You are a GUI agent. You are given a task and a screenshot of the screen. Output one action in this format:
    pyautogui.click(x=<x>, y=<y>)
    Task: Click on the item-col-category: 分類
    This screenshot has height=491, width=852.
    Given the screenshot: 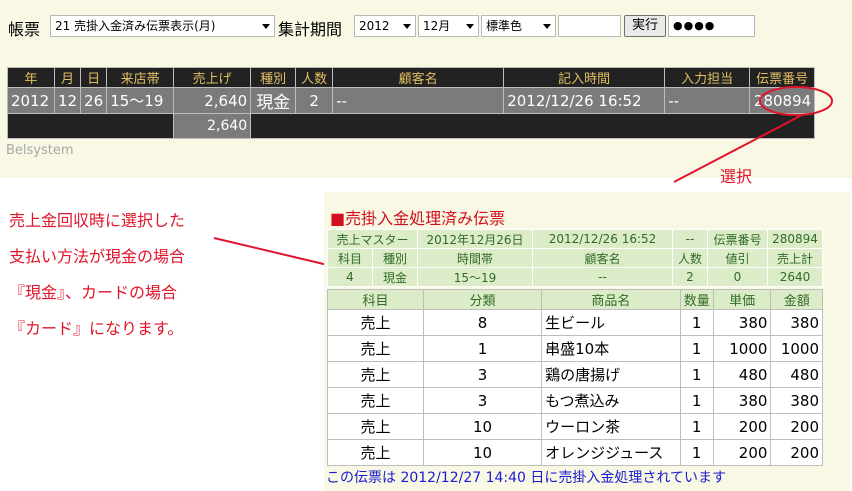 What is the action you would take?
    pyautogui.click(x=482, y=299)
    